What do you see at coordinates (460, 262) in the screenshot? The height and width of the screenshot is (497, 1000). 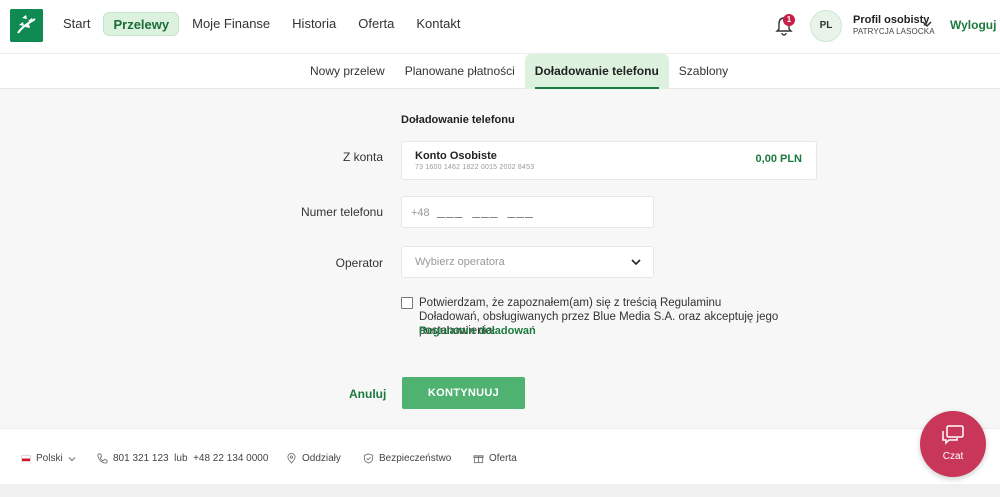 I see `operator-placeholder: Wybierz operatora` at bounding box center [460, 262].